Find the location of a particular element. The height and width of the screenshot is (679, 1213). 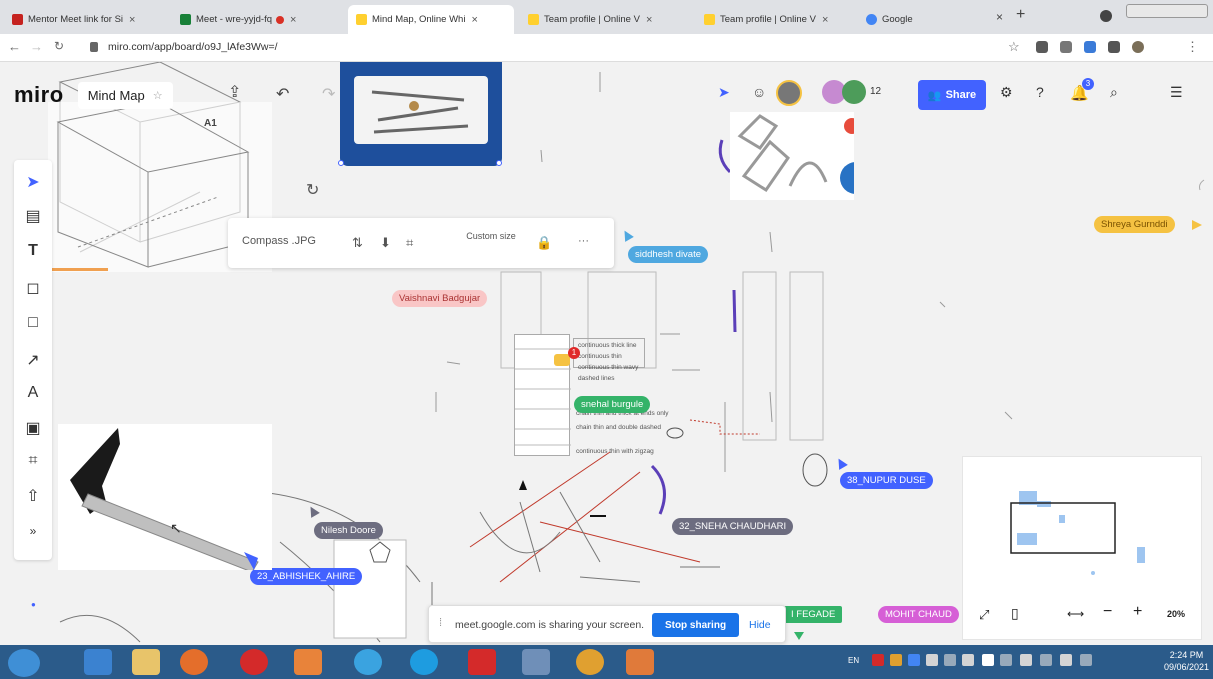

crop-frame-icon: ⌗ is located at coordinates (33, 461).